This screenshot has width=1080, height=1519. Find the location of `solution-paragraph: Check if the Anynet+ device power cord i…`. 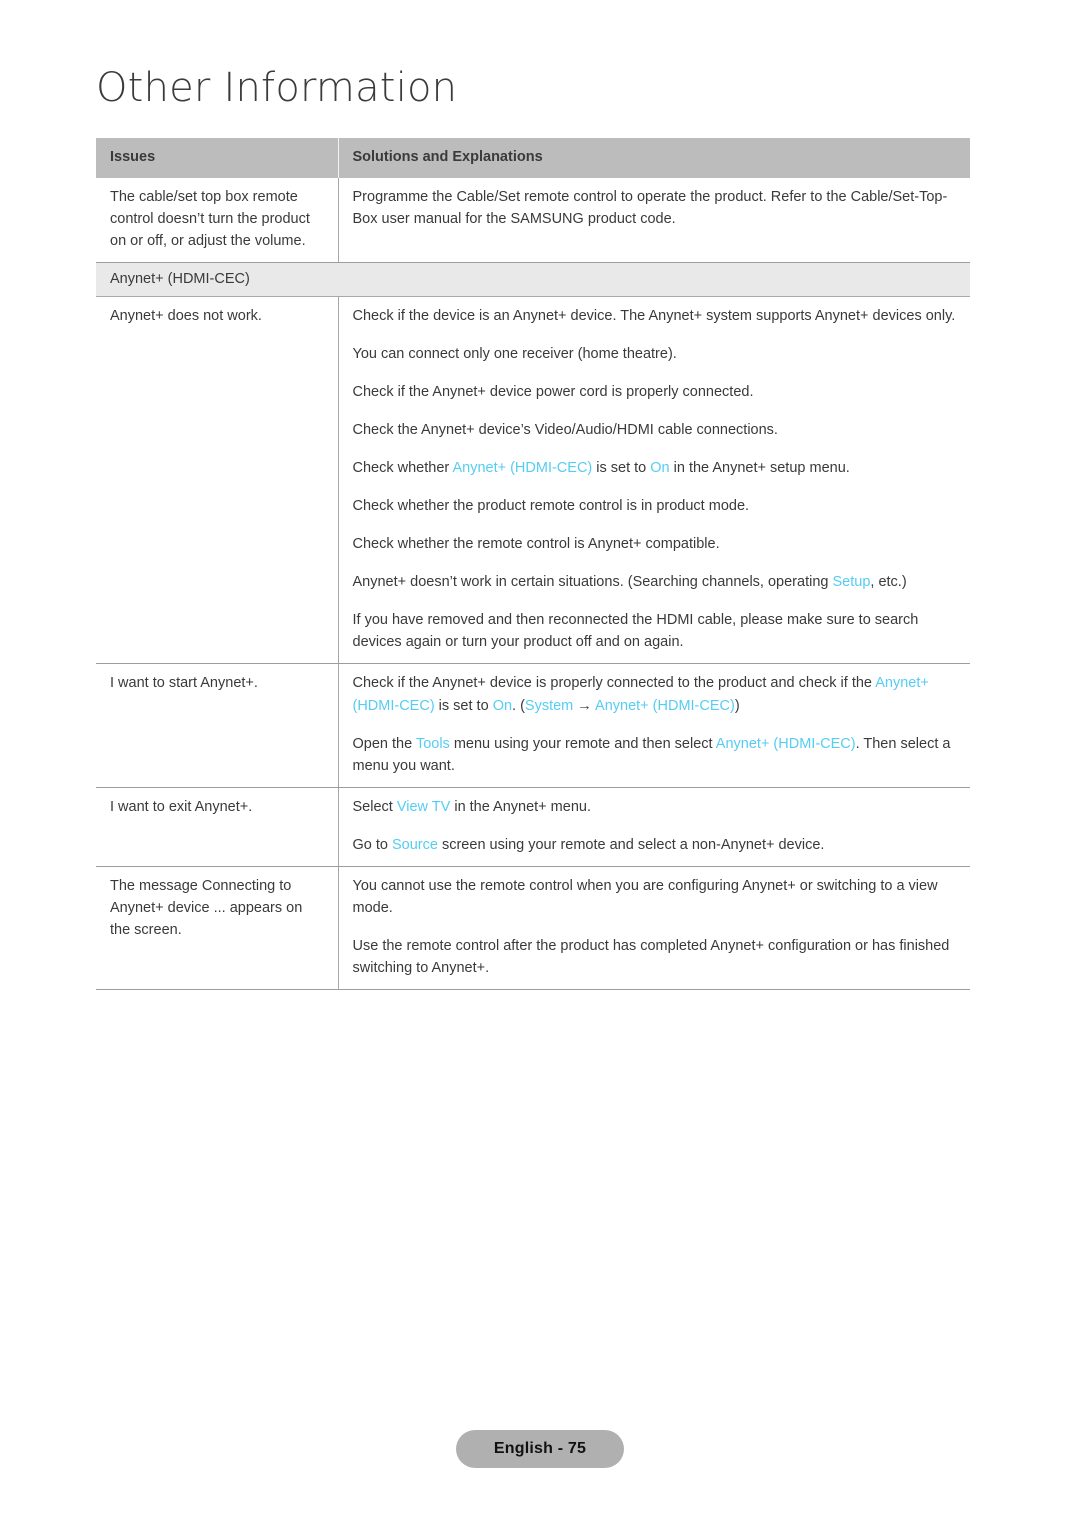

solution-paragraph: Check if the Anynet+ device power cord i… is located at coordinates (656, 392).